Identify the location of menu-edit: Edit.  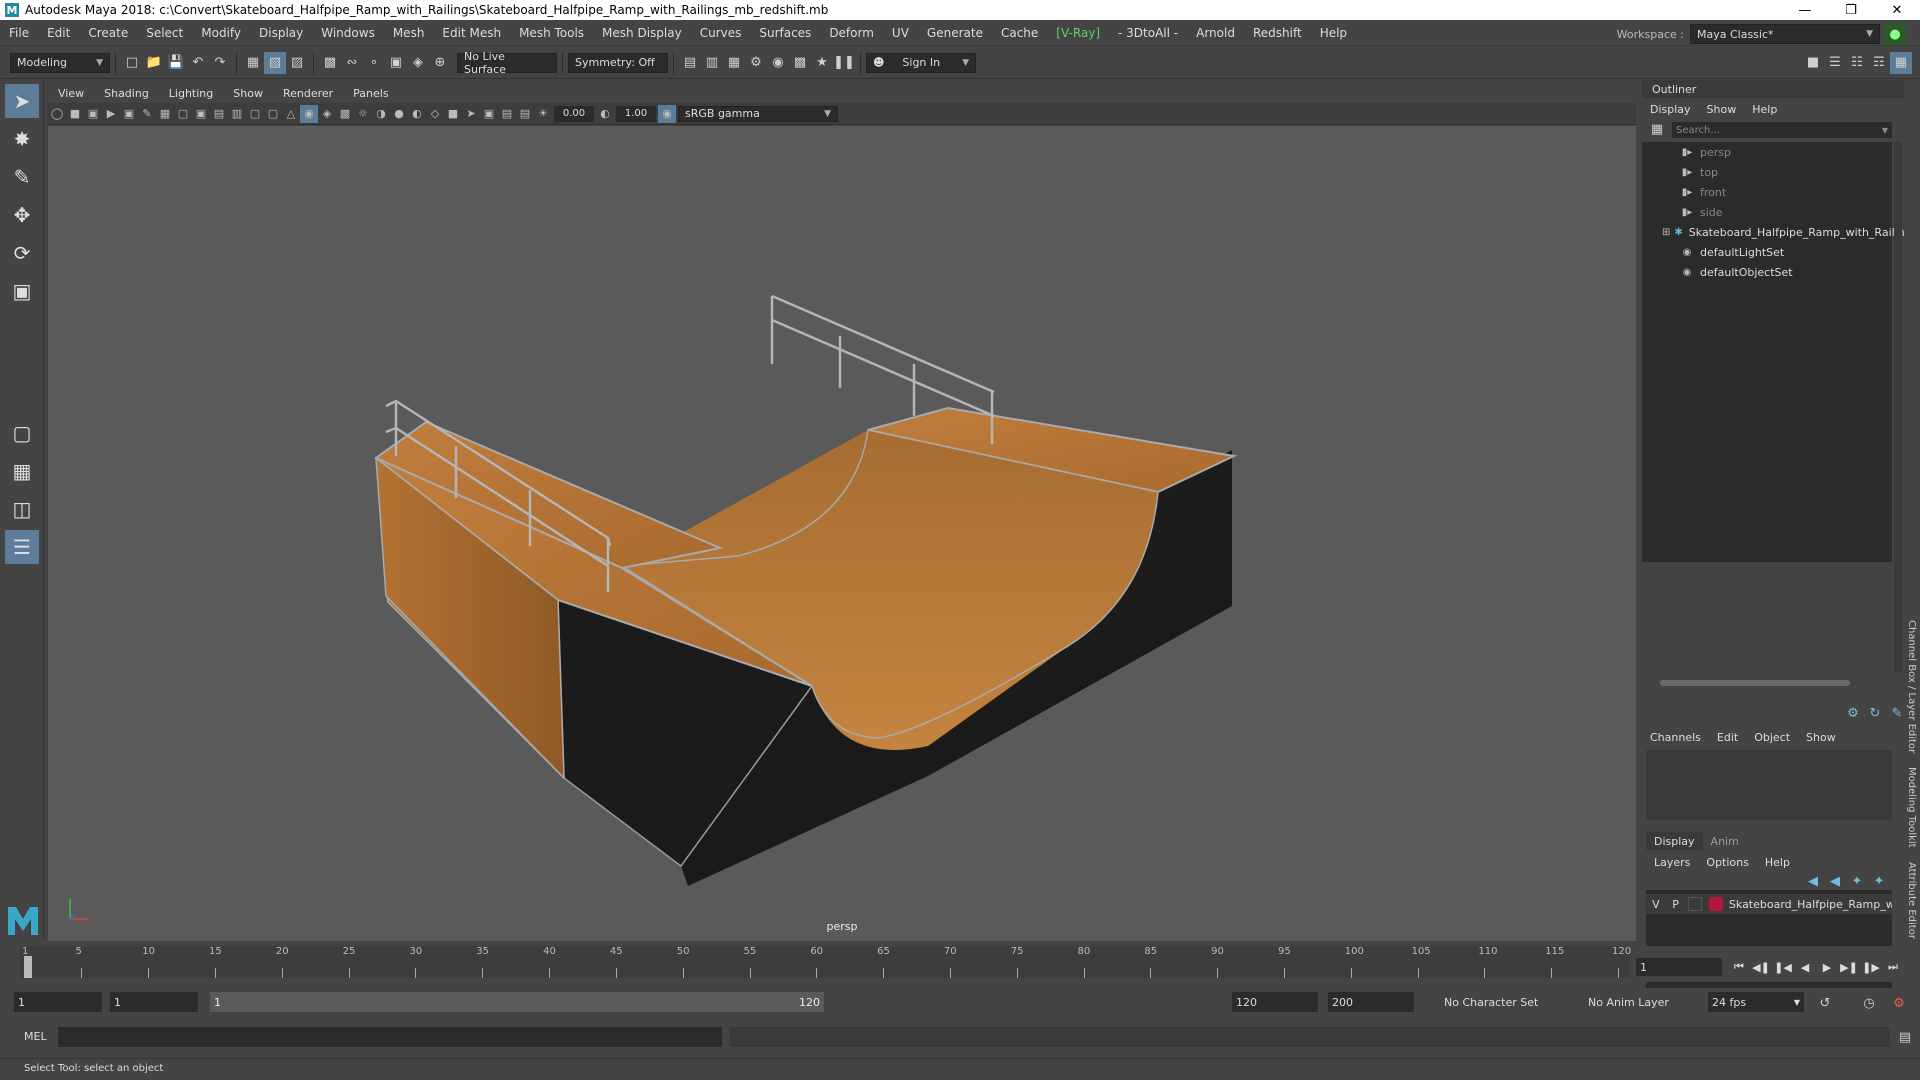
(58, 33).